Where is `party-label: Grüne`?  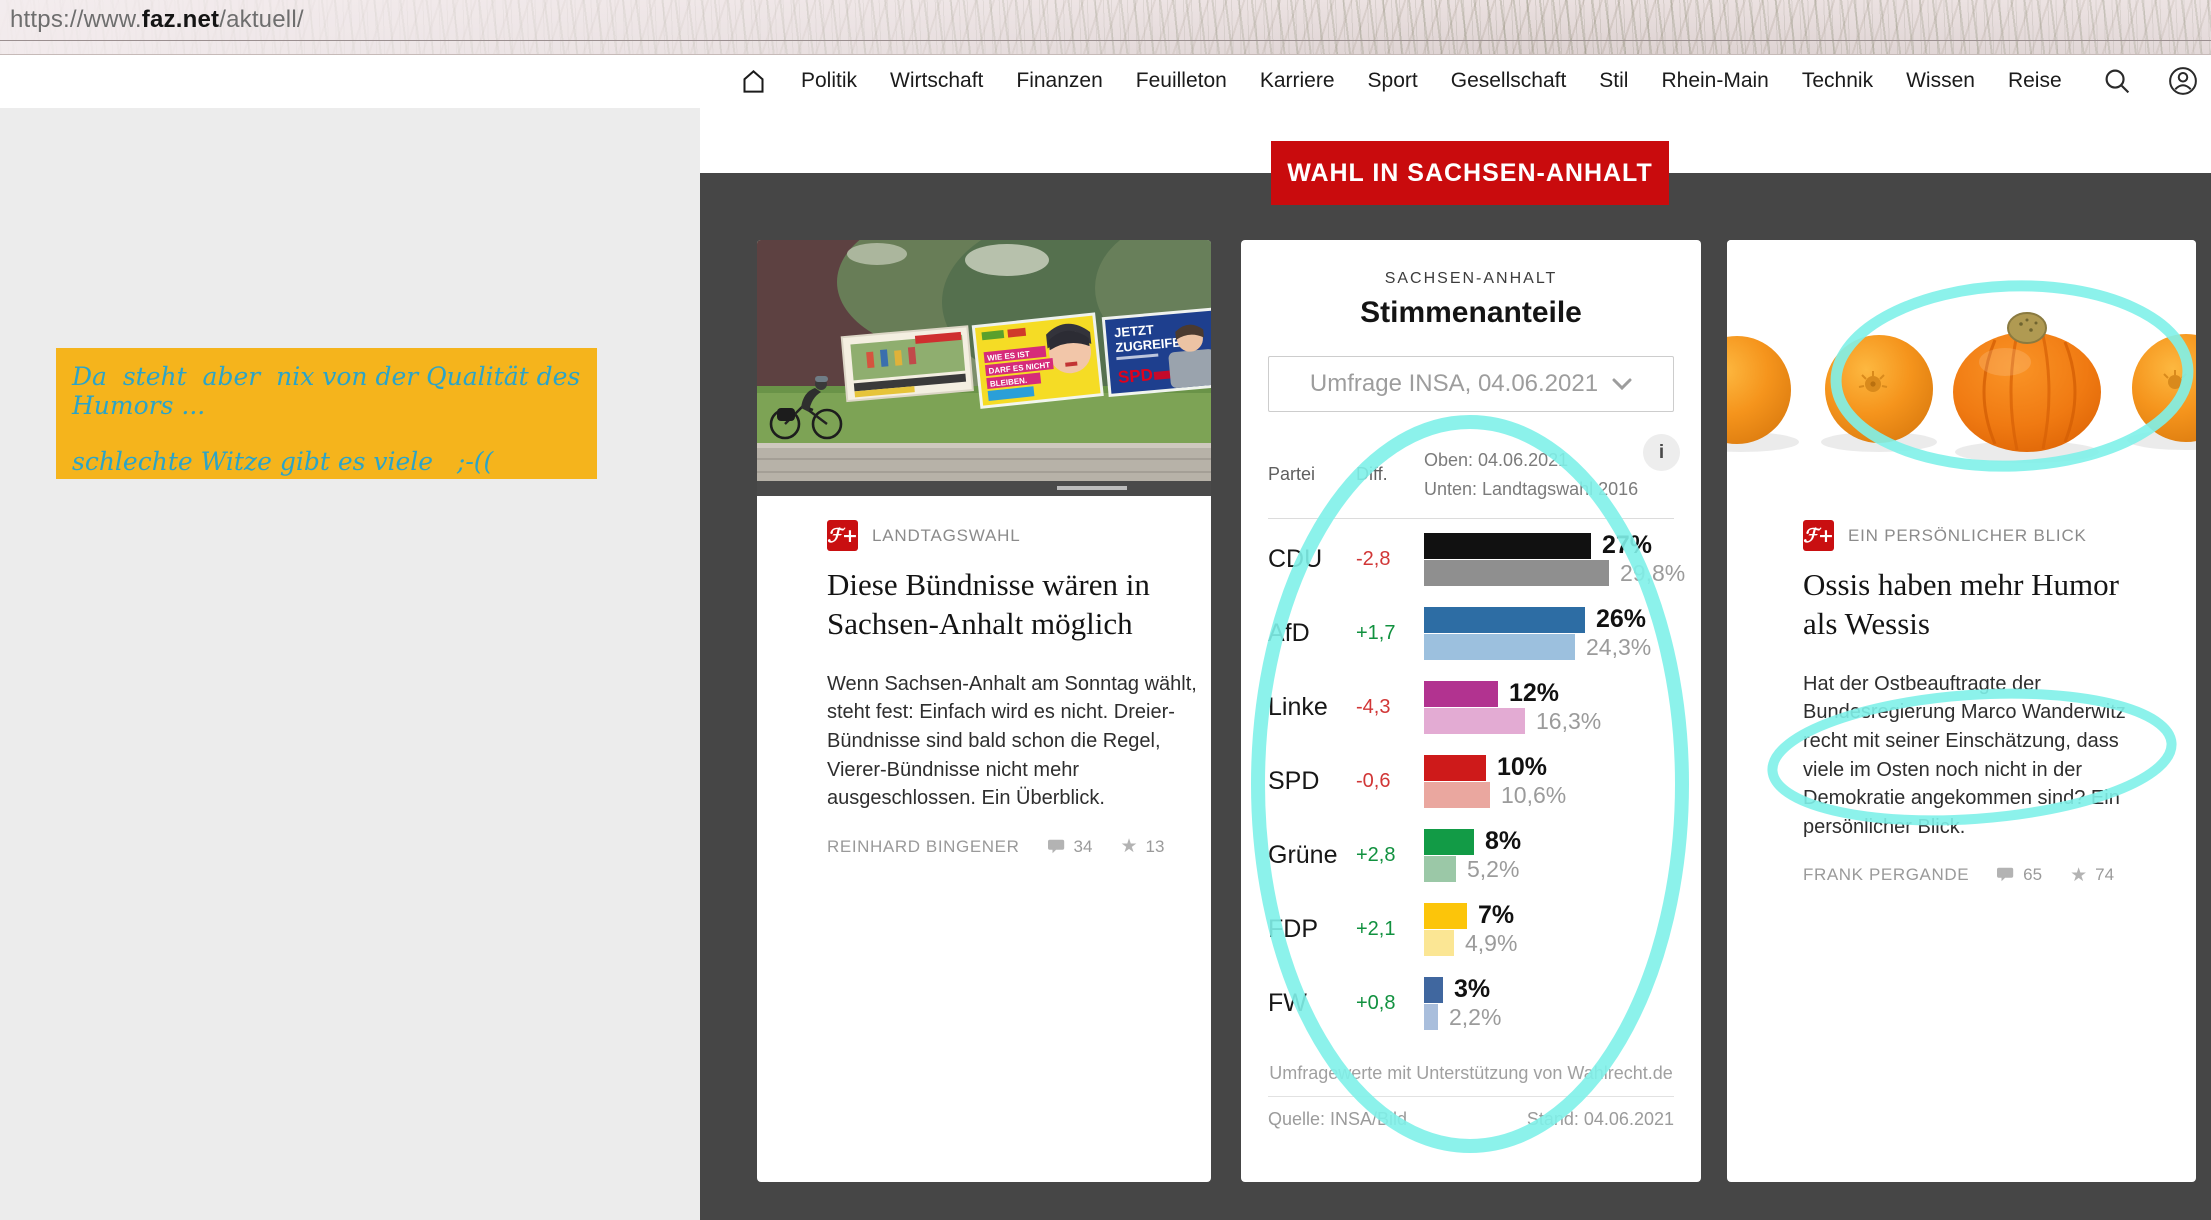 party-label: Grüne is located at coordinates (1303, 855).